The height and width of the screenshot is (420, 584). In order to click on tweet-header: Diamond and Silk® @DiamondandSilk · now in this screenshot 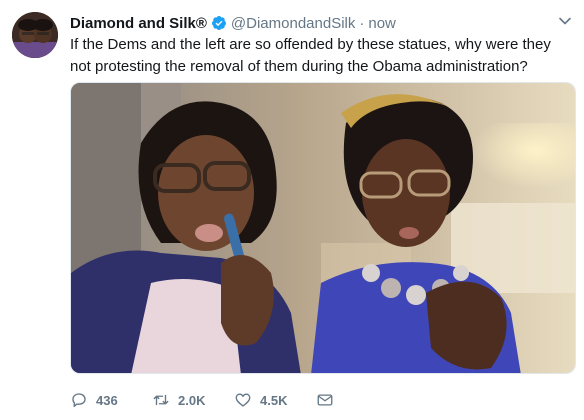, I will do `click(307, 23)`.